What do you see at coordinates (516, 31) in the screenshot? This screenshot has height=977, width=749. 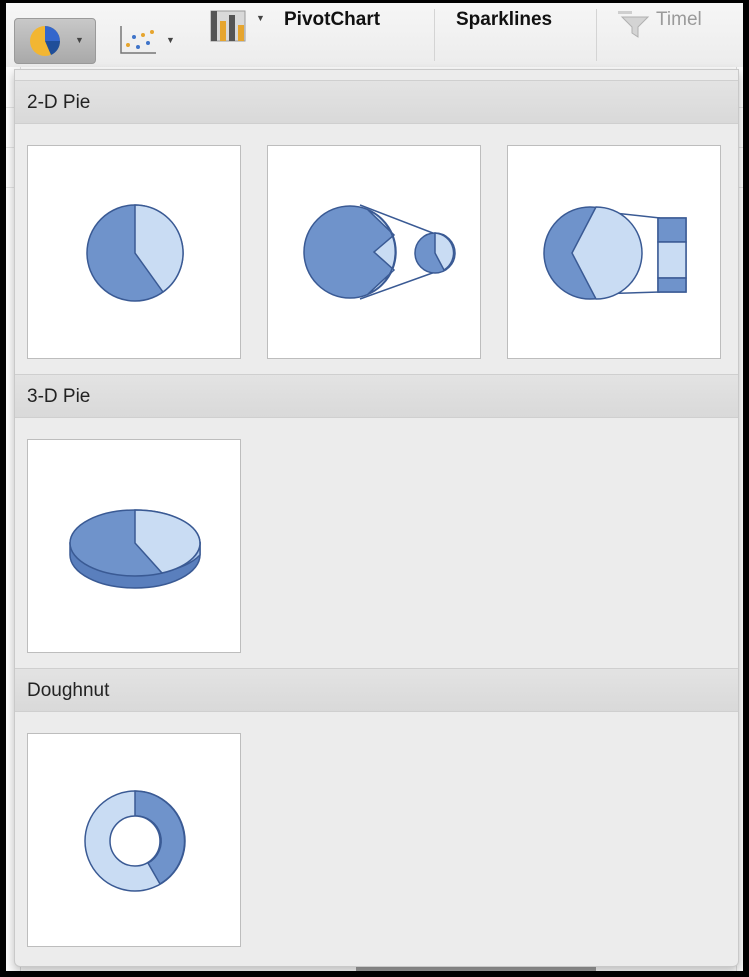 I see `sparklines-button: Sparklines` at bounding box center [516, 31].